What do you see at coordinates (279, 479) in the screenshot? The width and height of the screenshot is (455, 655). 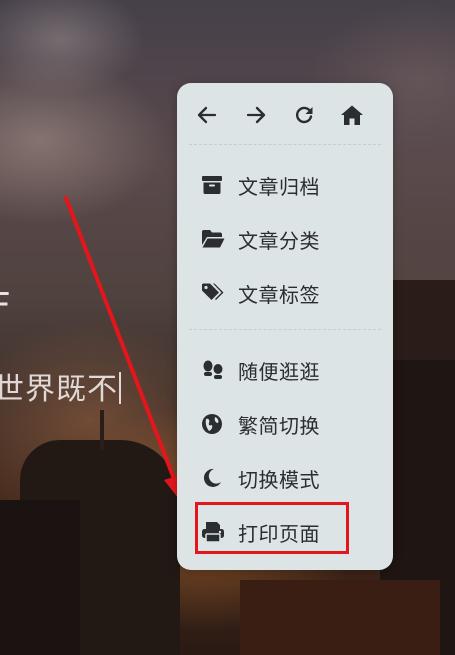 I see `menu-item-label: 切换模式` at bounding box center [279, 479].